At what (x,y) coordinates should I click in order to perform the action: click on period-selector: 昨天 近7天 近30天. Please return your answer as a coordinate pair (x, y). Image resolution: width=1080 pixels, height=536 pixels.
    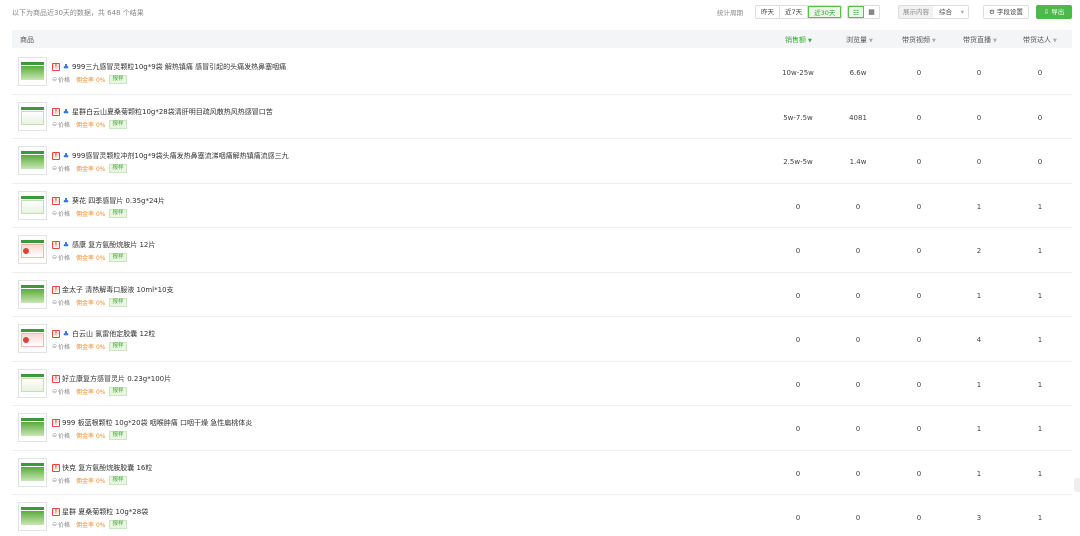
    Looking at the image, I should click on (799, 12).